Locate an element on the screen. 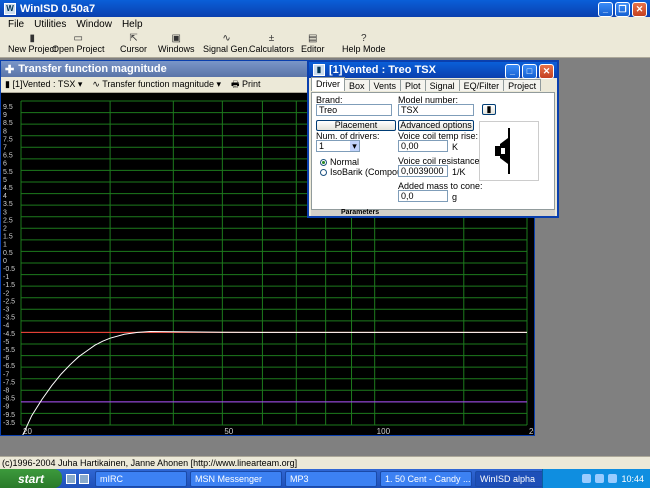 This screenshot has width=650, height=488. y-tick-label: 7 is located at coordinates (5, 148).